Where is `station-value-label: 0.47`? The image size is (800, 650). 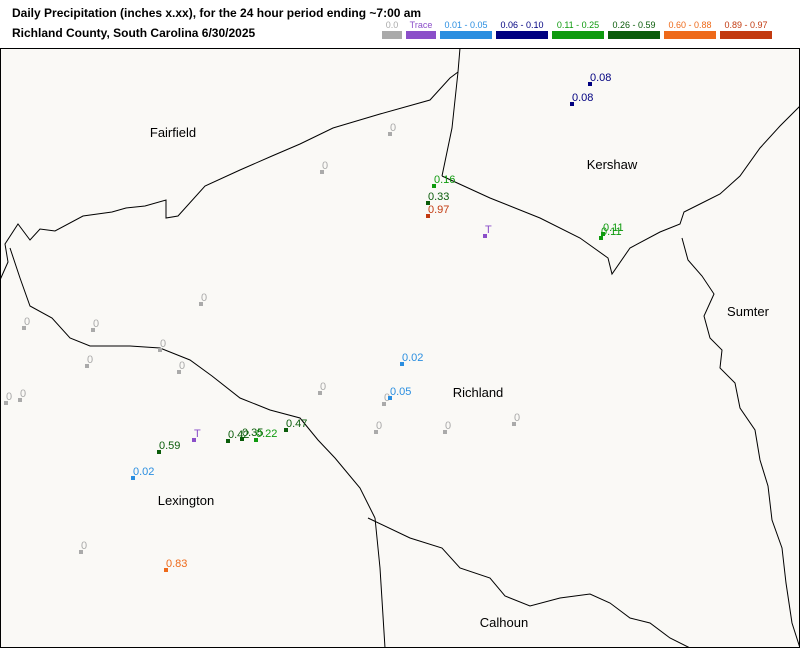
station-value-label: 0.47 is located at coordinates (296, 424).